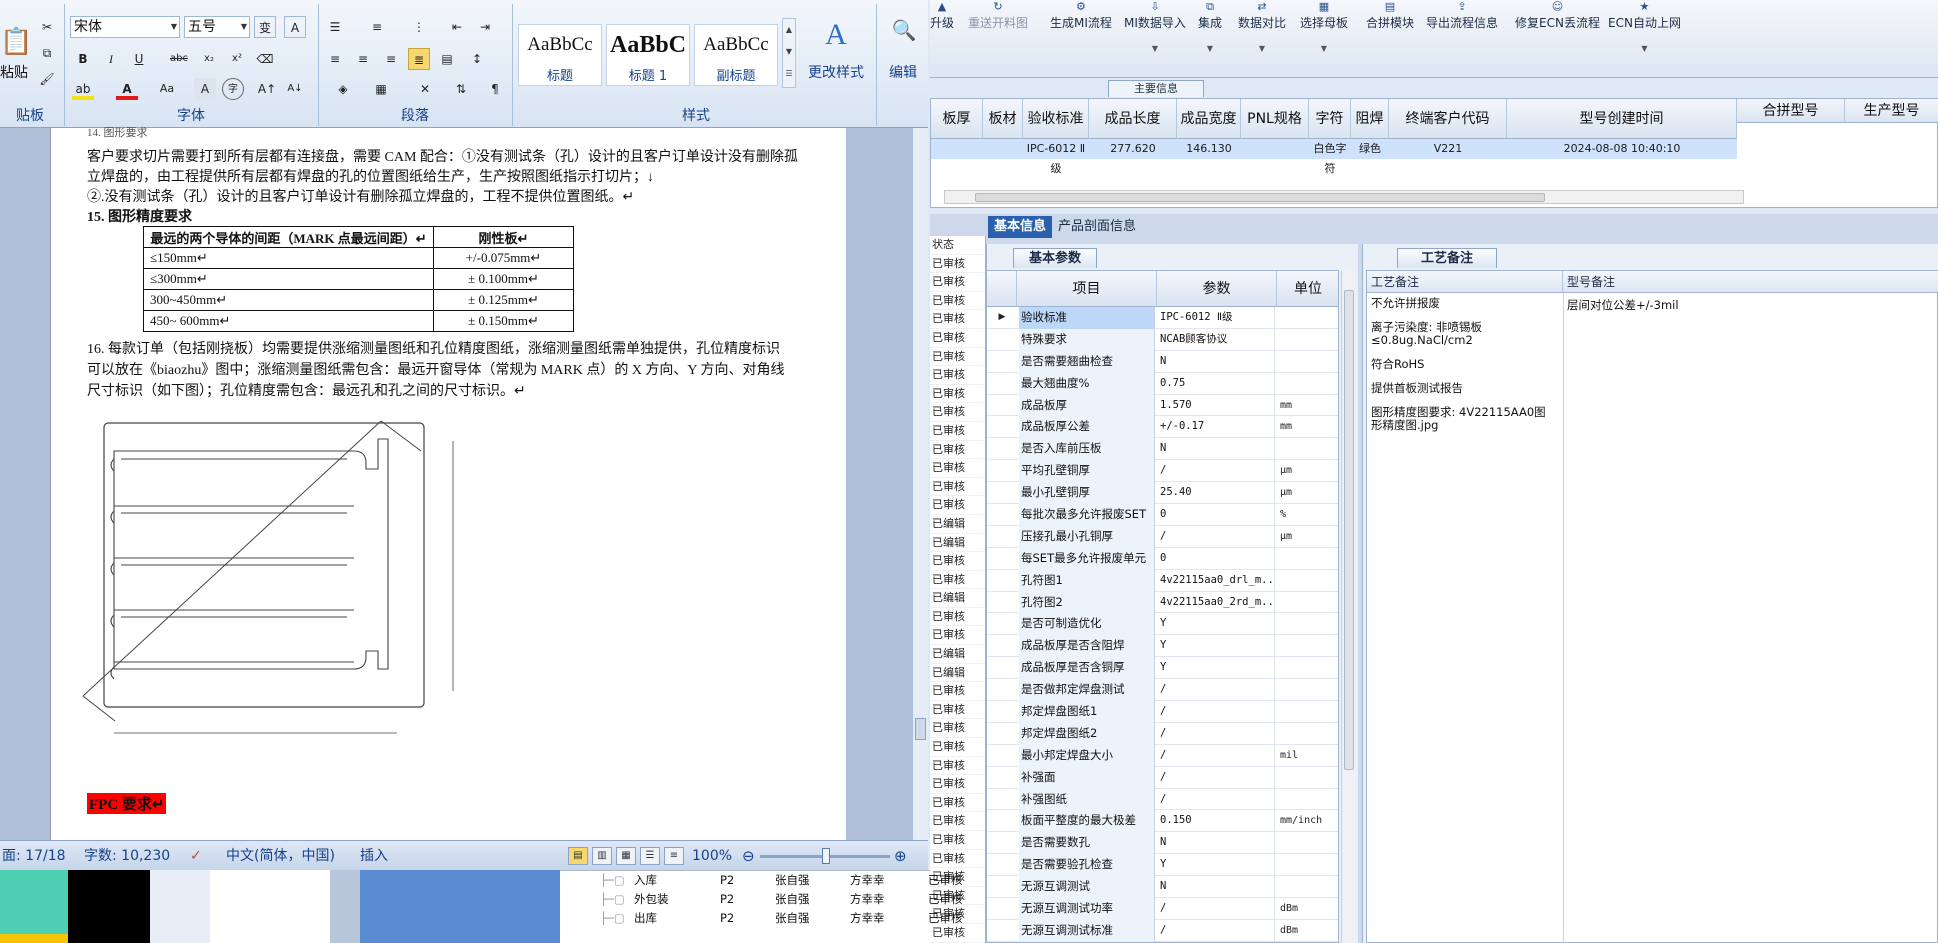  What do you see at coordinates (1622, 149) in the screenshot?
I see `table-cell: 2024-08-08 10:40:10` at bounding box center [1622, 149].